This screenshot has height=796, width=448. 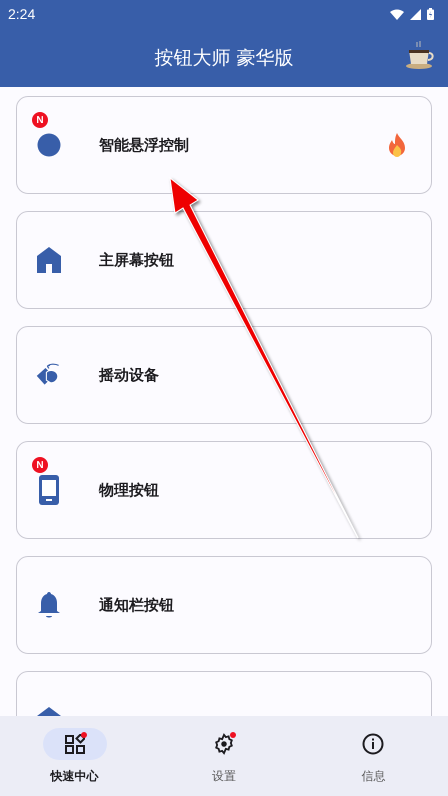 What do you see at coordinates (224, 58) in the screenshot?
I see `app-title: 按钮大师 豪华版` at bounding box center [224, 58].